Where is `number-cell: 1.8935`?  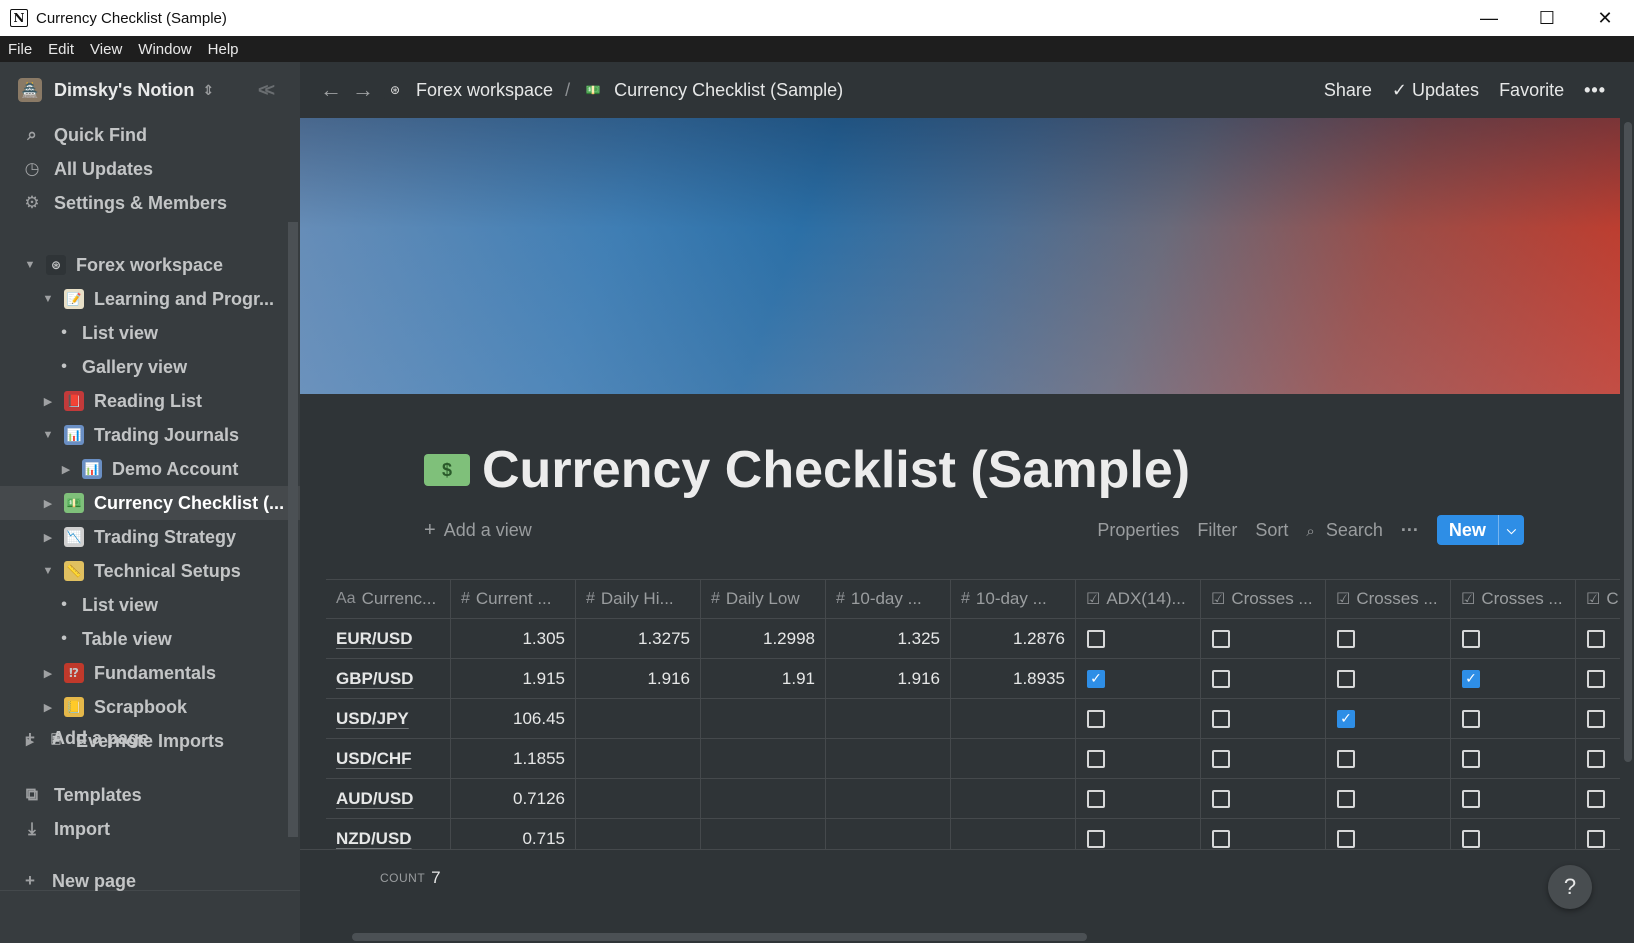 number-cell: 1.8935 is located at coordinates (1013, 678).